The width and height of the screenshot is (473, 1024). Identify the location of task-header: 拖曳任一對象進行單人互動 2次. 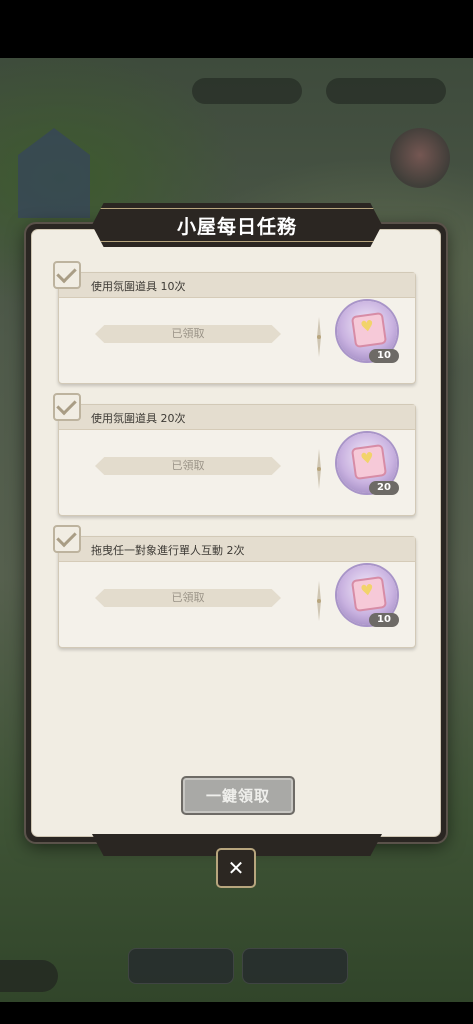
(237, 549).